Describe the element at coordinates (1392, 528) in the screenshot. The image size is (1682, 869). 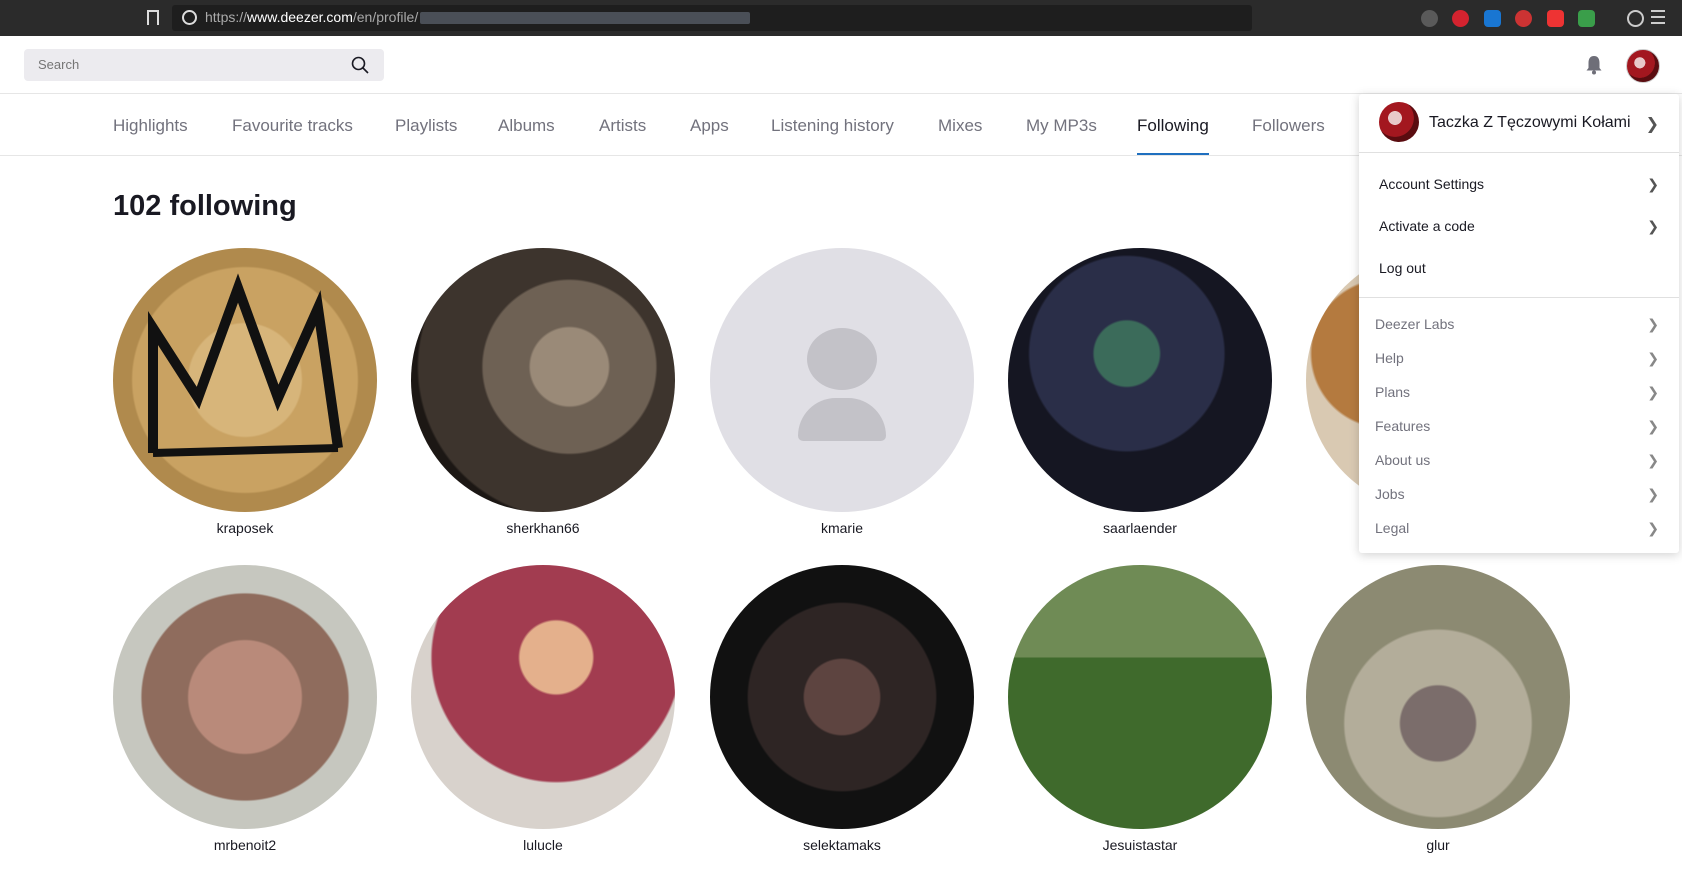
I see `menu-item-legal: Legal` at that location.